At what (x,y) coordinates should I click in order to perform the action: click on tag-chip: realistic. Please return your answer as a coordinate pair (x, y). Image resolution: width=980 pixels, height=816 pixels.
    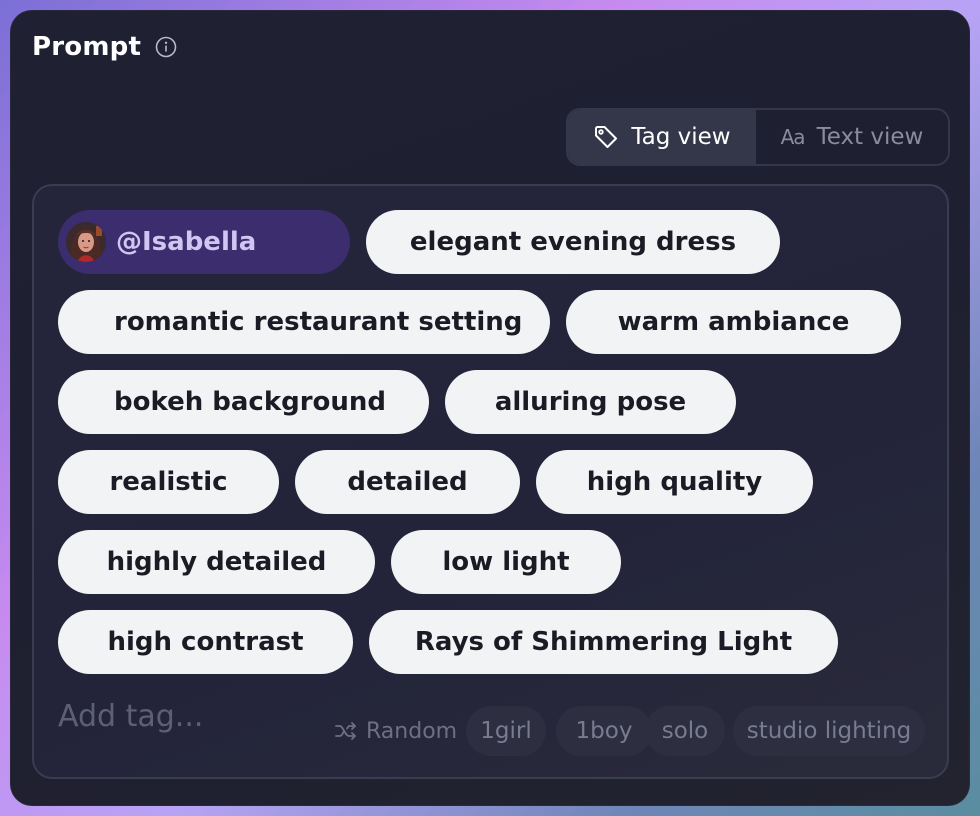
    Looking at the image, I should click on (168, 482).